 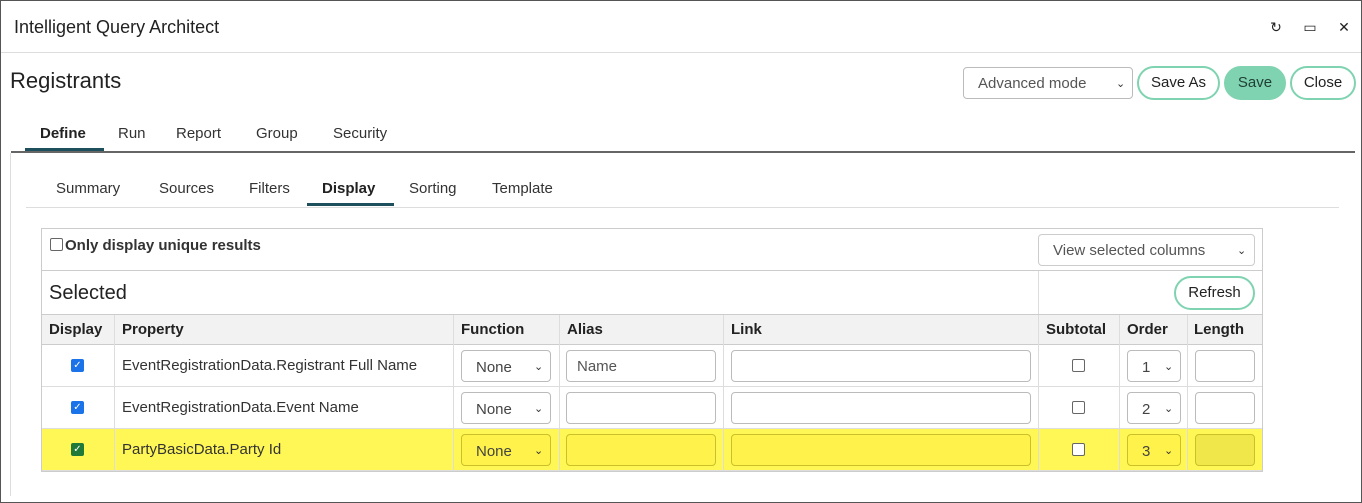 What do you see at coordinates (56, 244) in the screenshot?
I see `unique-results-checkbox` at bounding box center [56, 244].